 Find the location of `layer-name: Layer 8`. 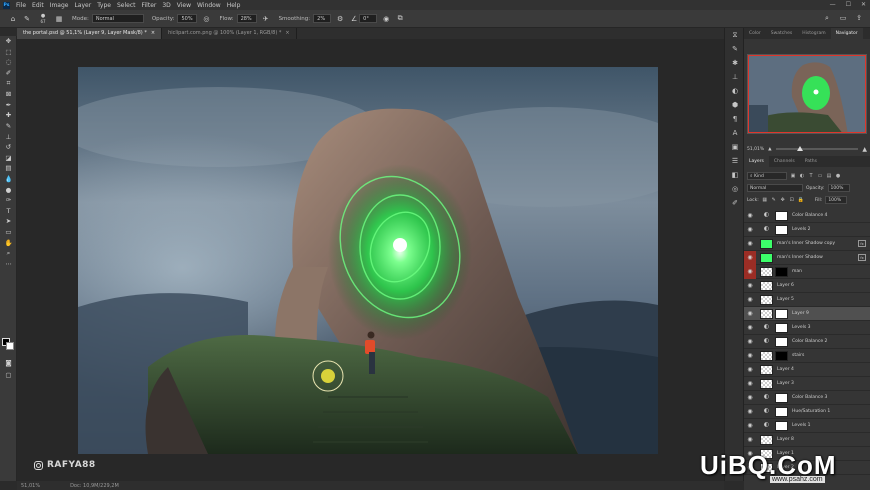

layer-name: Layer 8 is located at coordinates (785, 439).